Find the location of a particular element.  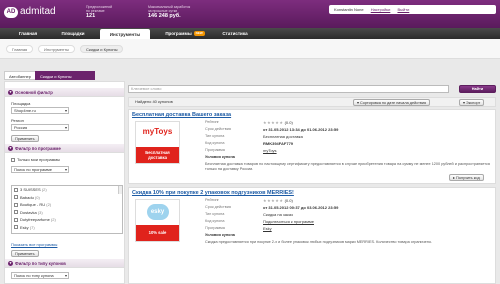

settings-link: Настройки is located at coordinates (381, 9).